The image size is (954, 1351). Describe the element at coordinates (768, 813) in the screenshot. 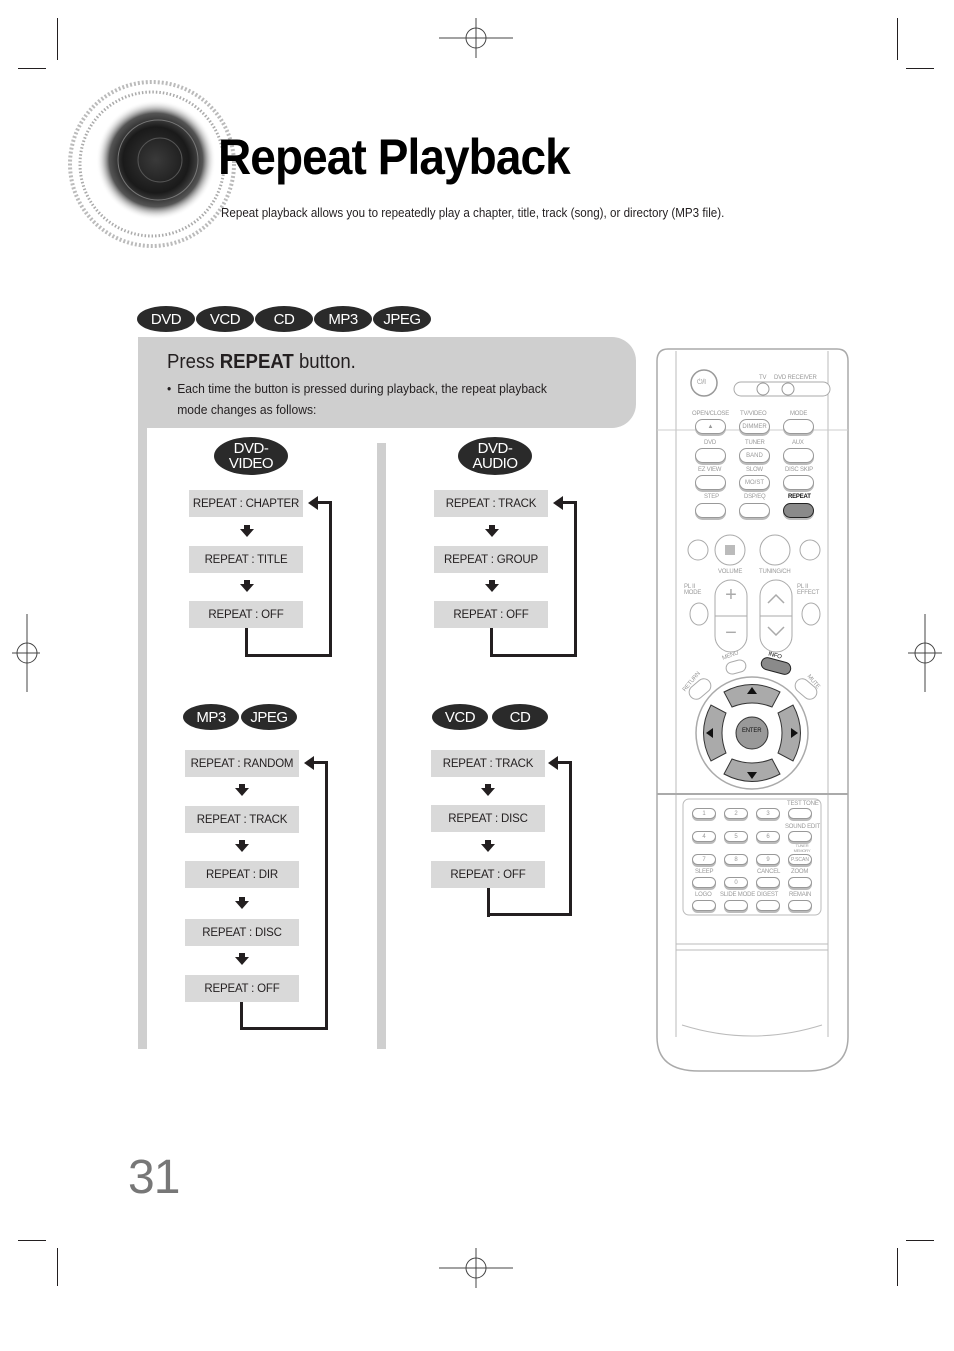

I see `digit-3-button: 3` at that location.